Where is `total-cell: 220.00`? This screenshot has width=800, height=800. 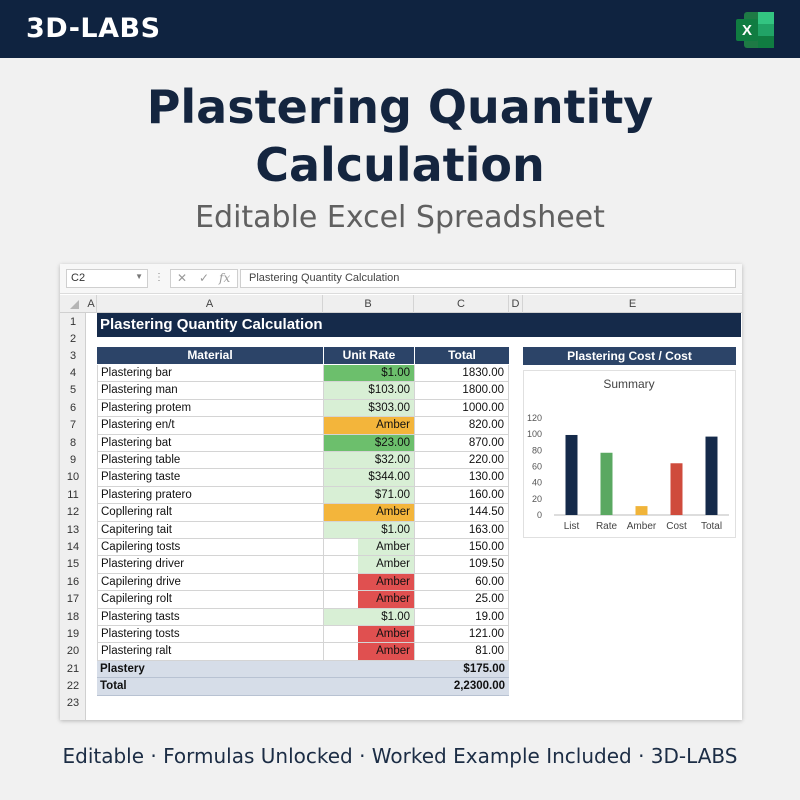
total-cell: 220.00 is located at coordinates (461, 461).